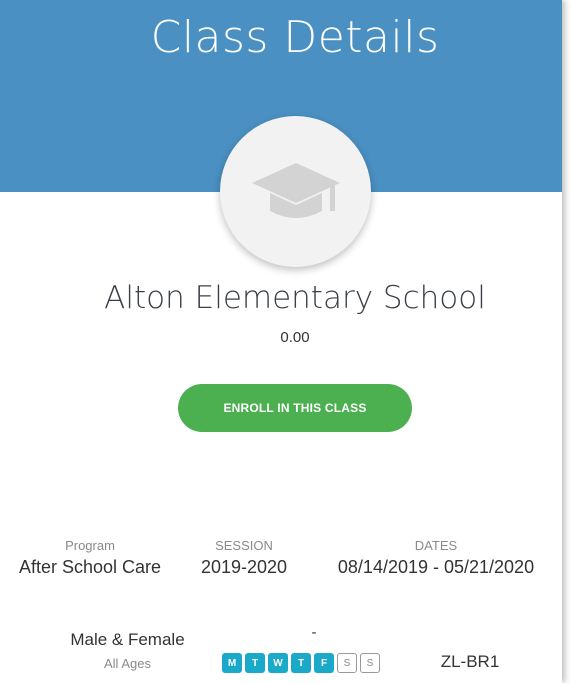  Describe the element at coordinates (370, 663) in the screenshot. I see `day-sunday: S` at that location.